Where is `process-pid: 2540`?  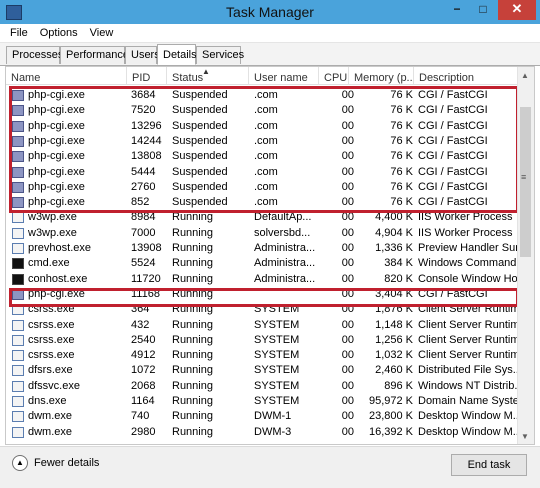 process-pid: 2540 is located at coordinates (143, 339).